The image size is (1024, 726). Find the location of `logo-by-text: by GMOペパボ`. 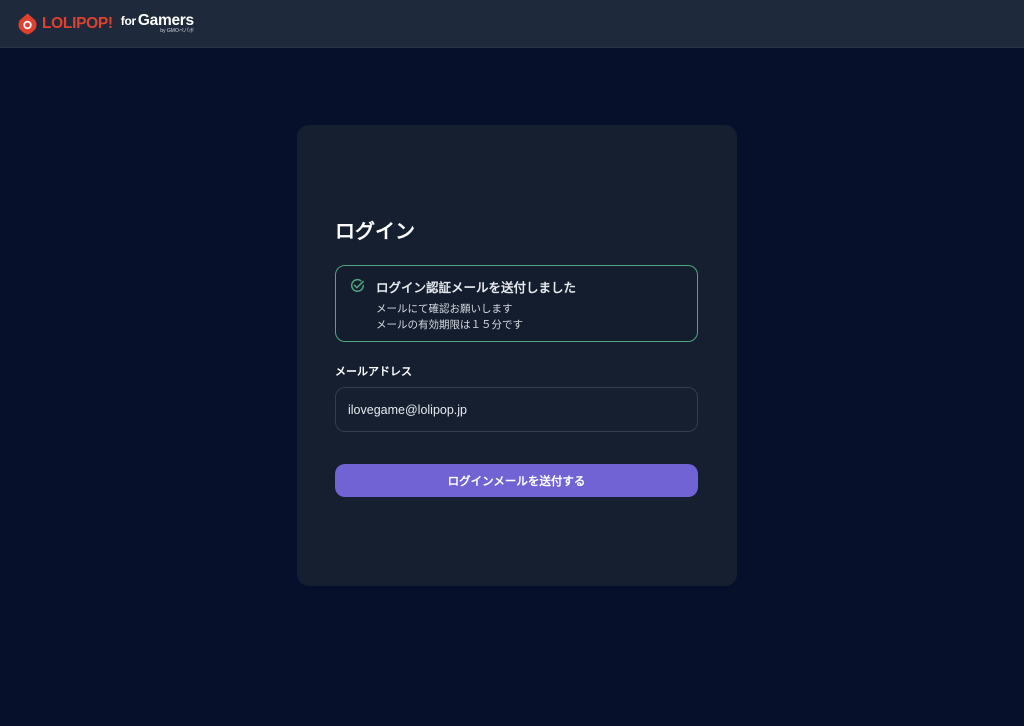

logo-by-text: by GMOペパボ is located at coordinates (177, 31).